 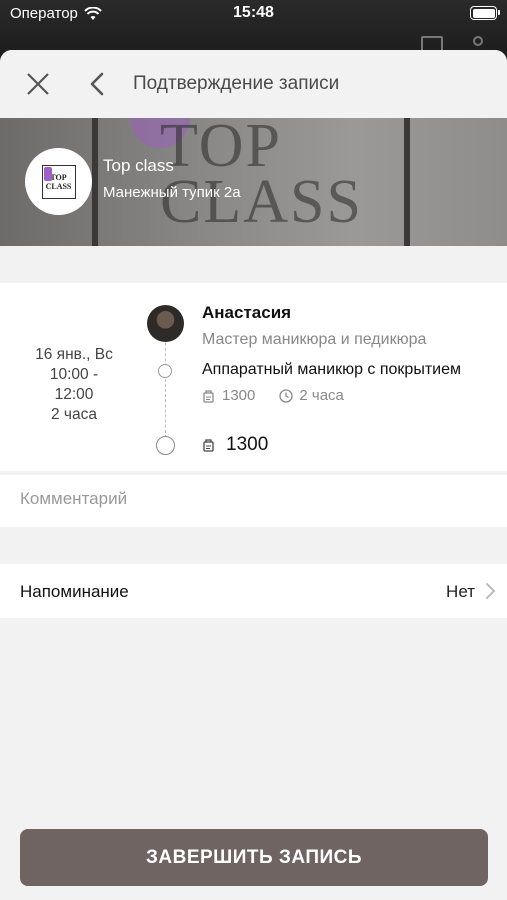 I want to click on complete-booking-button: ЗАВЕРШИТЬ ЗАПИСЬ, so click(x=254, y=857).